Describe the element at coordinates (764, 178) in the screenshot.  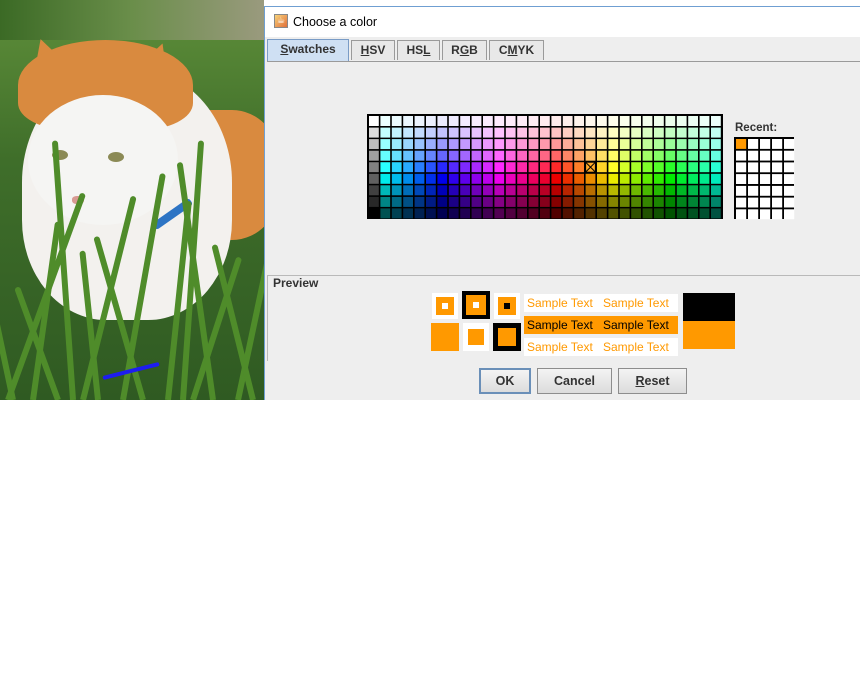
I see `recent-swatch-grid` at that location.